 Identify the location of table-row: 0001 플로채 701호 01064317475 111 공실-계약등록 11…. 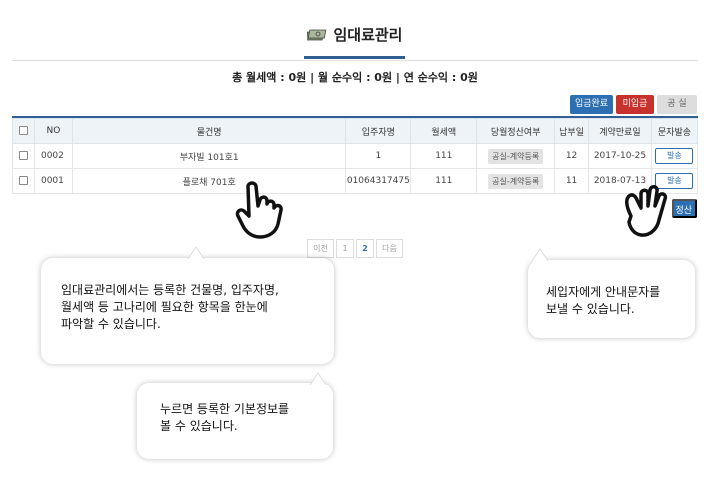
(355, 181).